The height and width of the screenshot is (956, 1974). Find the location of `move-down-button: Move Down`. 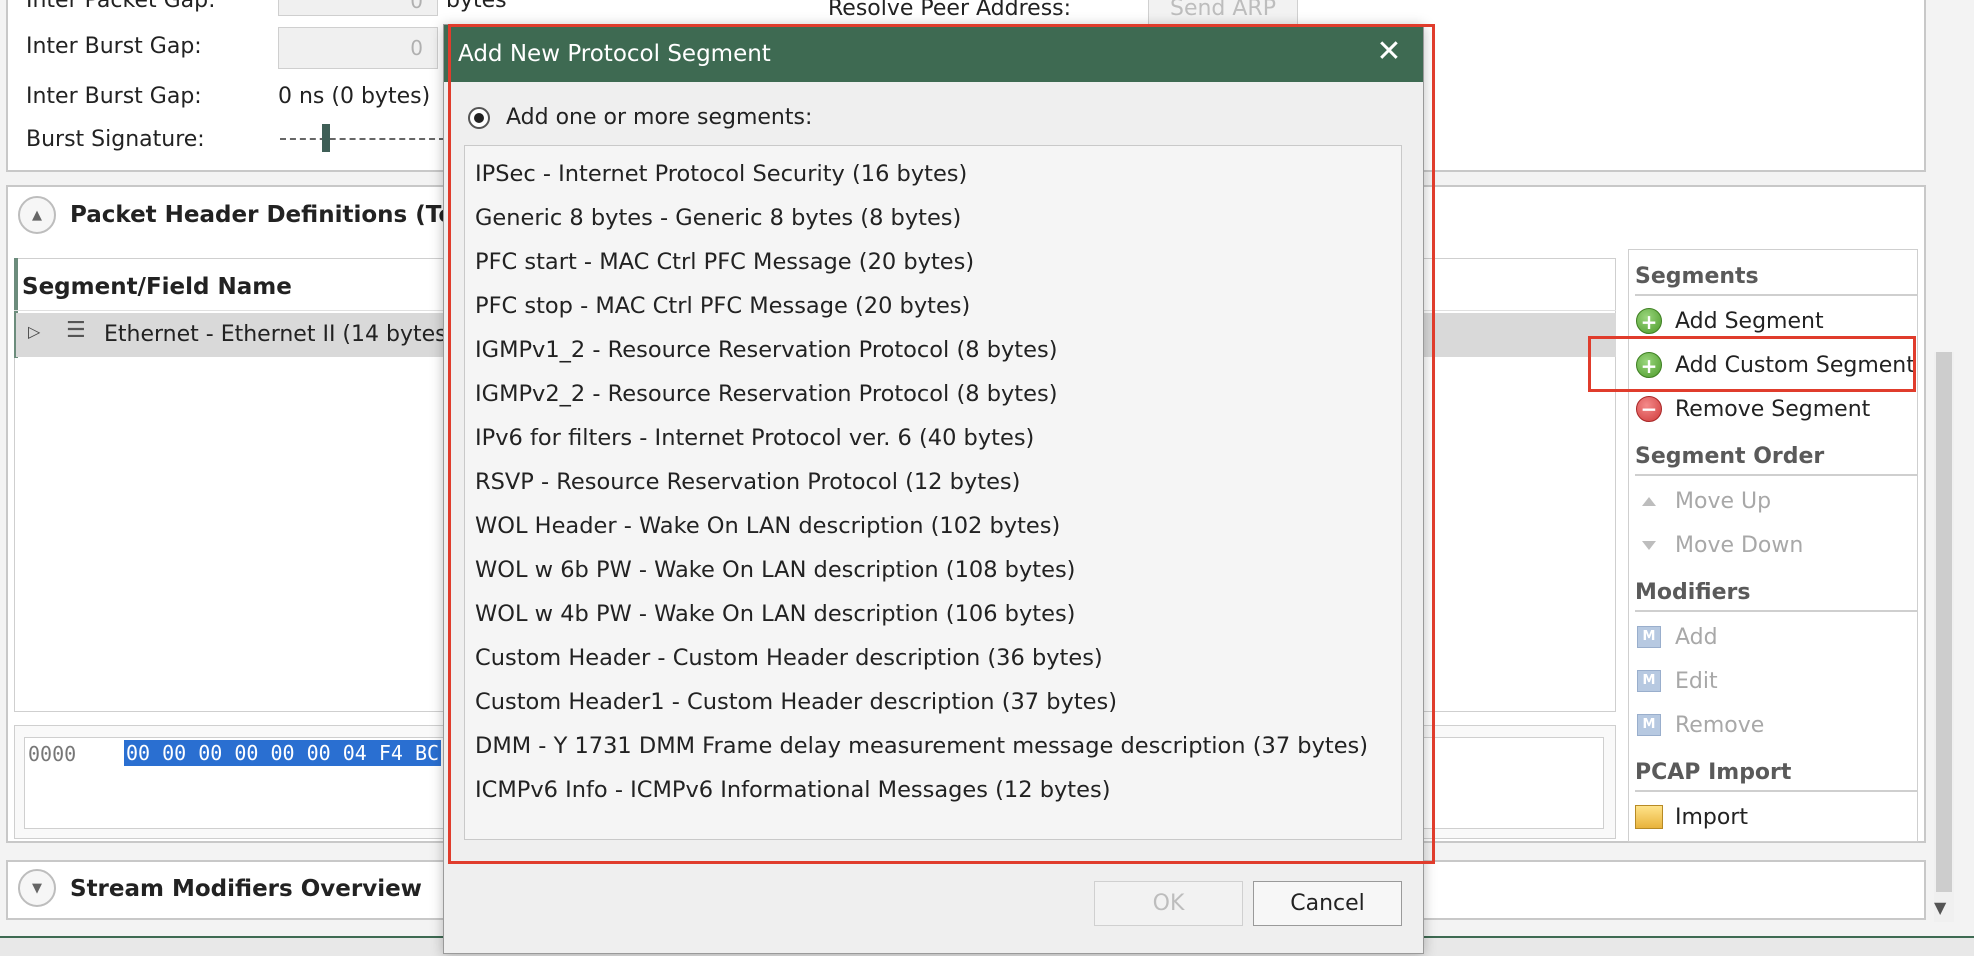

move-down-button: Move Down is located at coordinates (1719, 545).